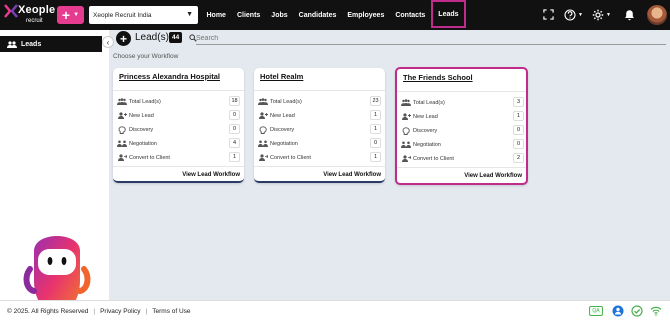  What do you see at coordinates (518, 102) in the screenshot?
I see `stat-value: 3` at bounding box center [518, 102].